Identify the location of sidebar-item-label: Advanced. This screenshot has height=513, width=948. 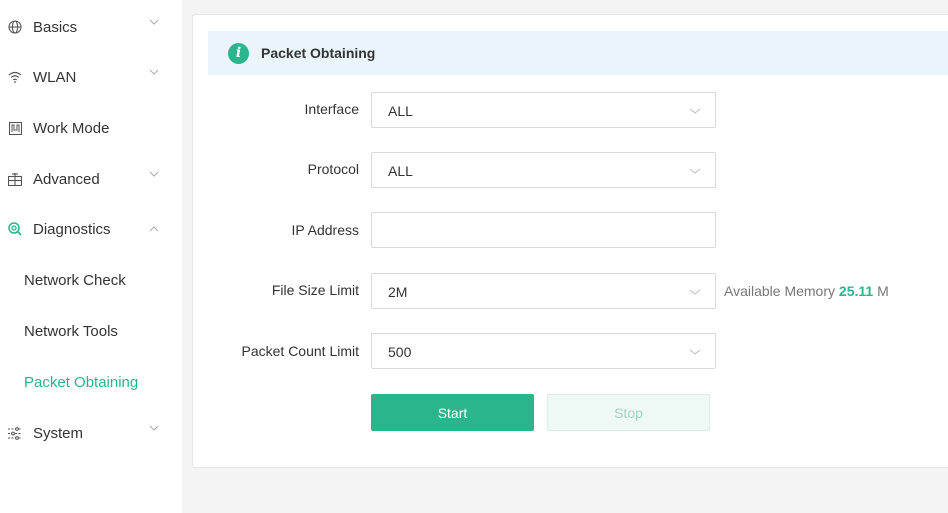
(66, 179).